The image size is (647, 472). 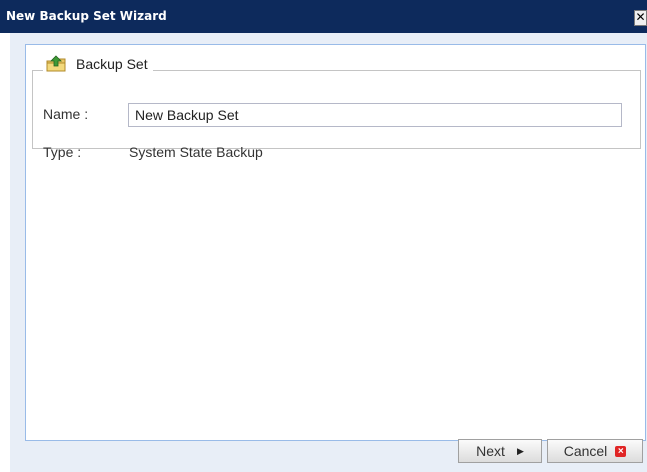 What do you see at coordinates (375, 115) in the screenshot?
I see `name-input` at bounding box center [375, 115].